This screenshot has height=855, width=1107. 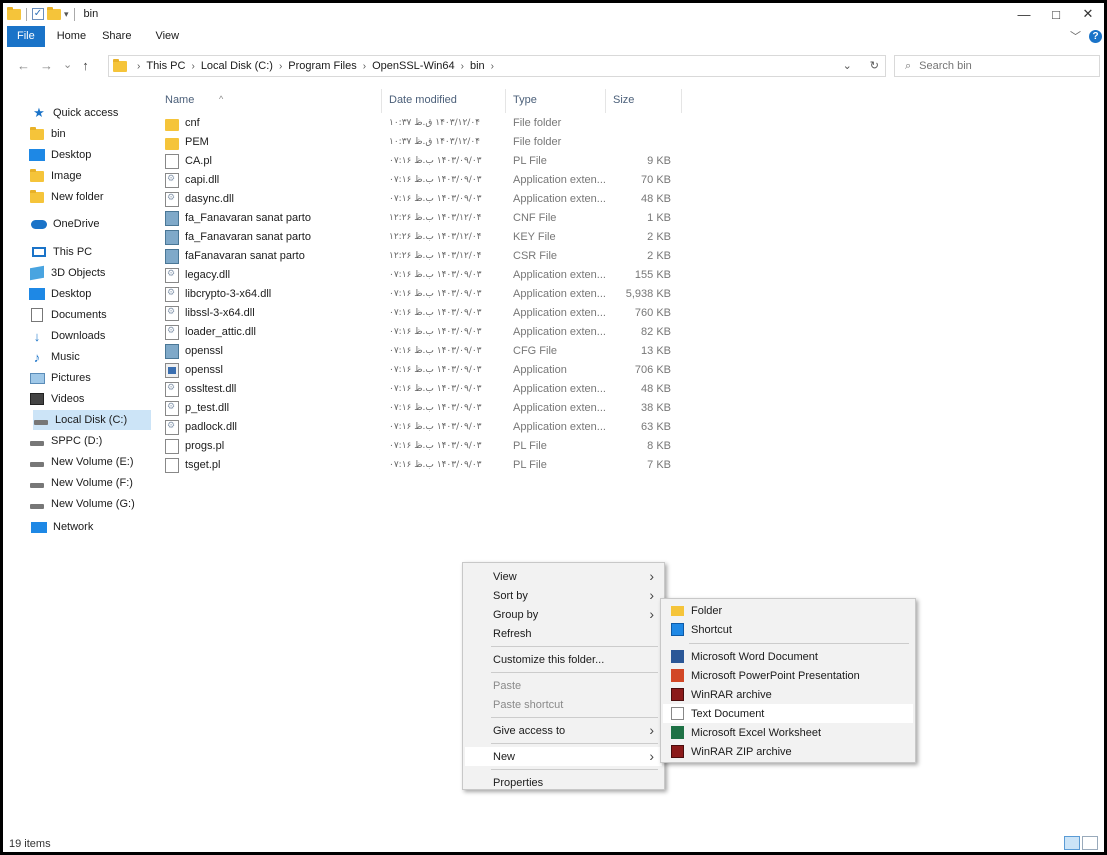 I want to click on back-arrow-icon: ←, so click(x=23, y=65).